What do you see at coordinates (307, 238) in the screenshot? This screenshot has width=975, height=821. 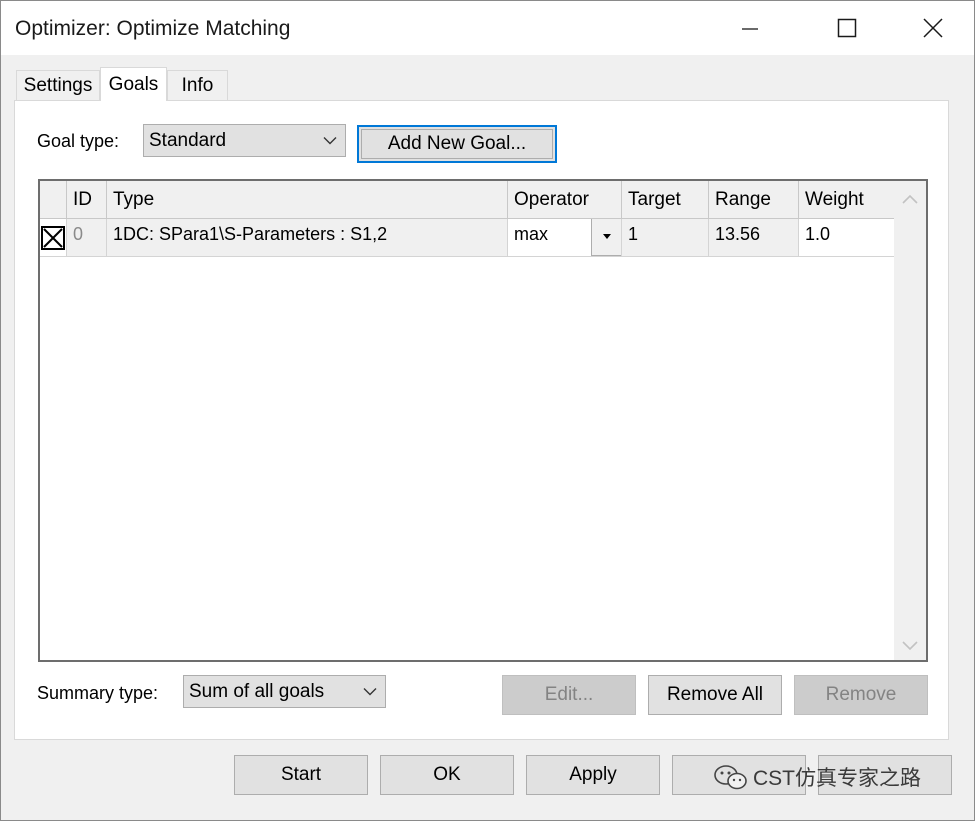 I see `table-cell-type: 1DC: SPara1\S-Parameters : S1,2` at bounding box center [307, 238].